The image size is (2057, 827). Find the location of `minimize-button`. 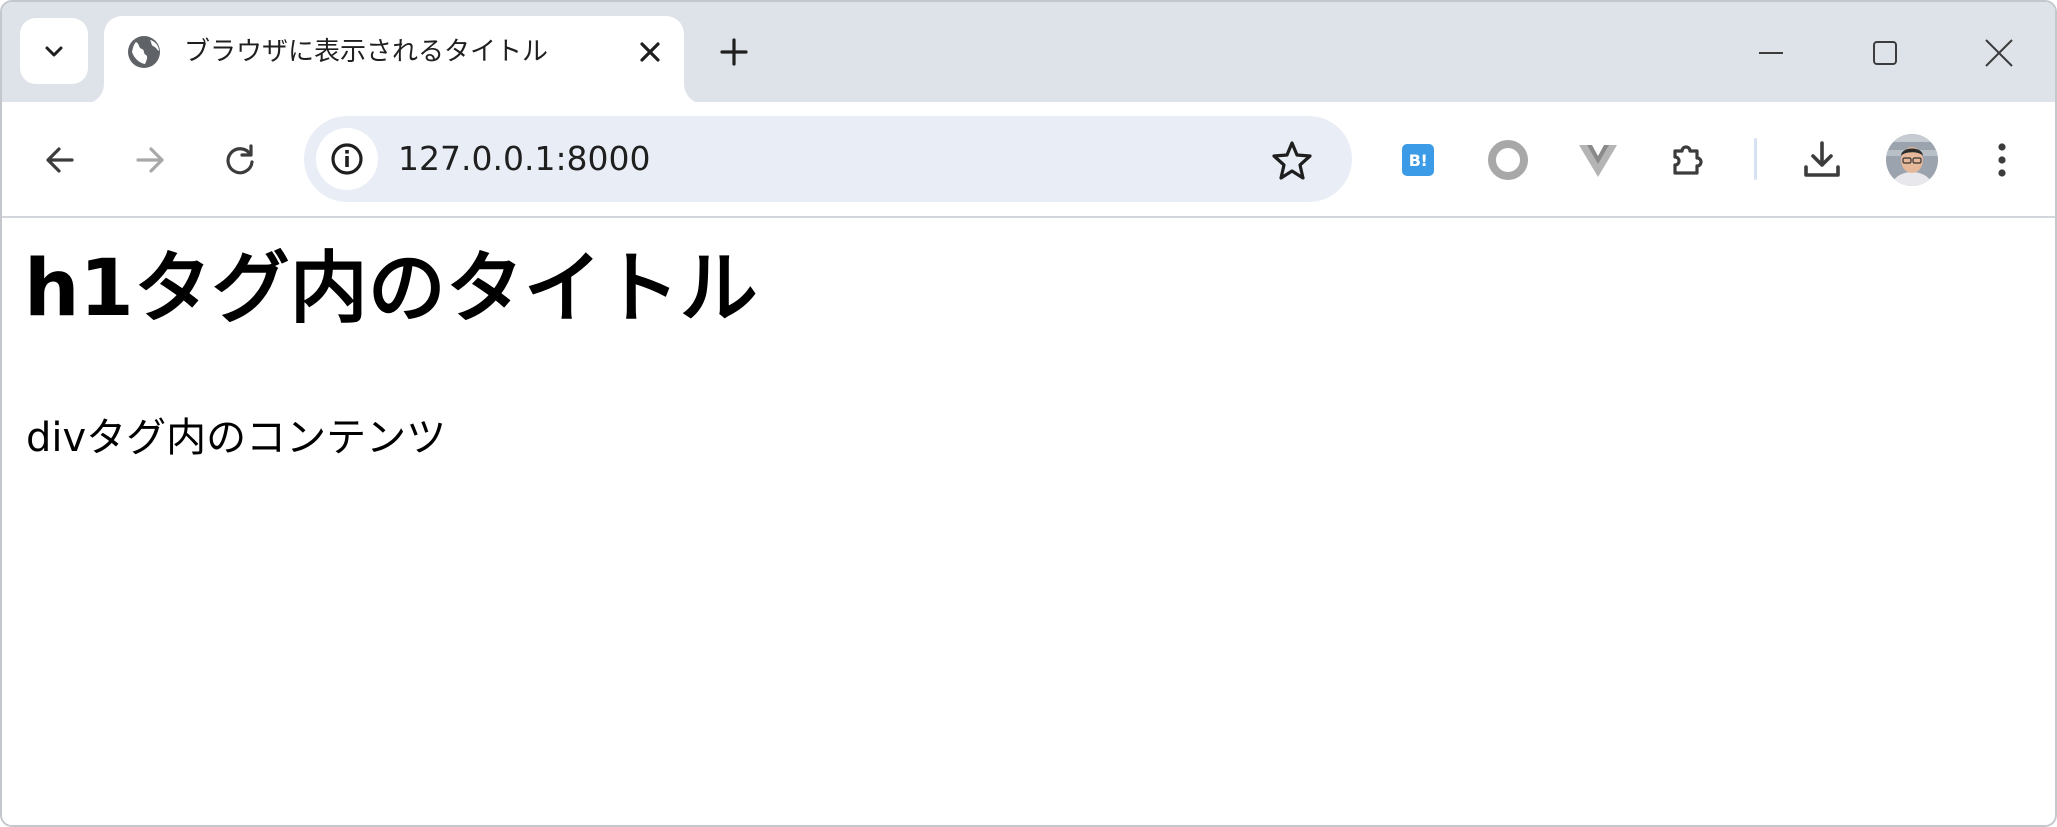

minimize-button is located at coordinates (1771, 53).